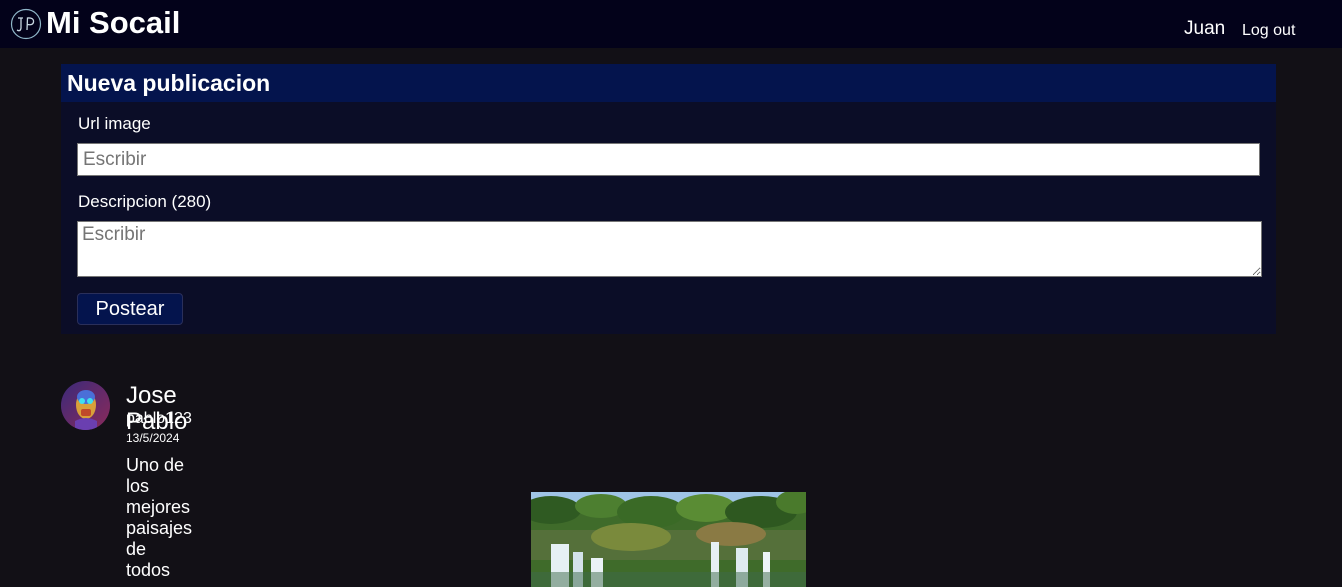 The height and width of the screenshot is (587, 1342). What do you see at coordinates (130, 309) in the screenshot?
I see `post-button: Postear` at bounding box center [130, 309].